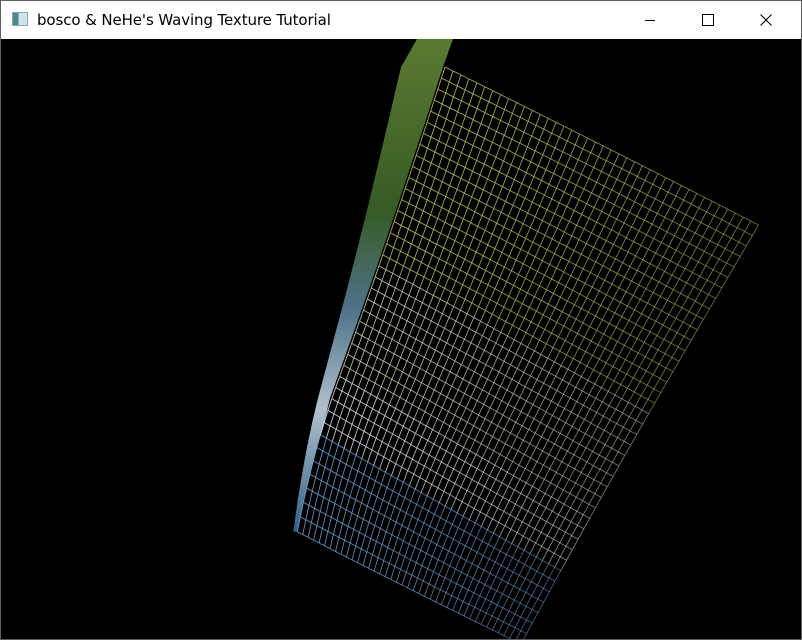 Image resolution: width=802 pixels, height=640 pixels. I want to click on maximize-button, so click(708, 20).